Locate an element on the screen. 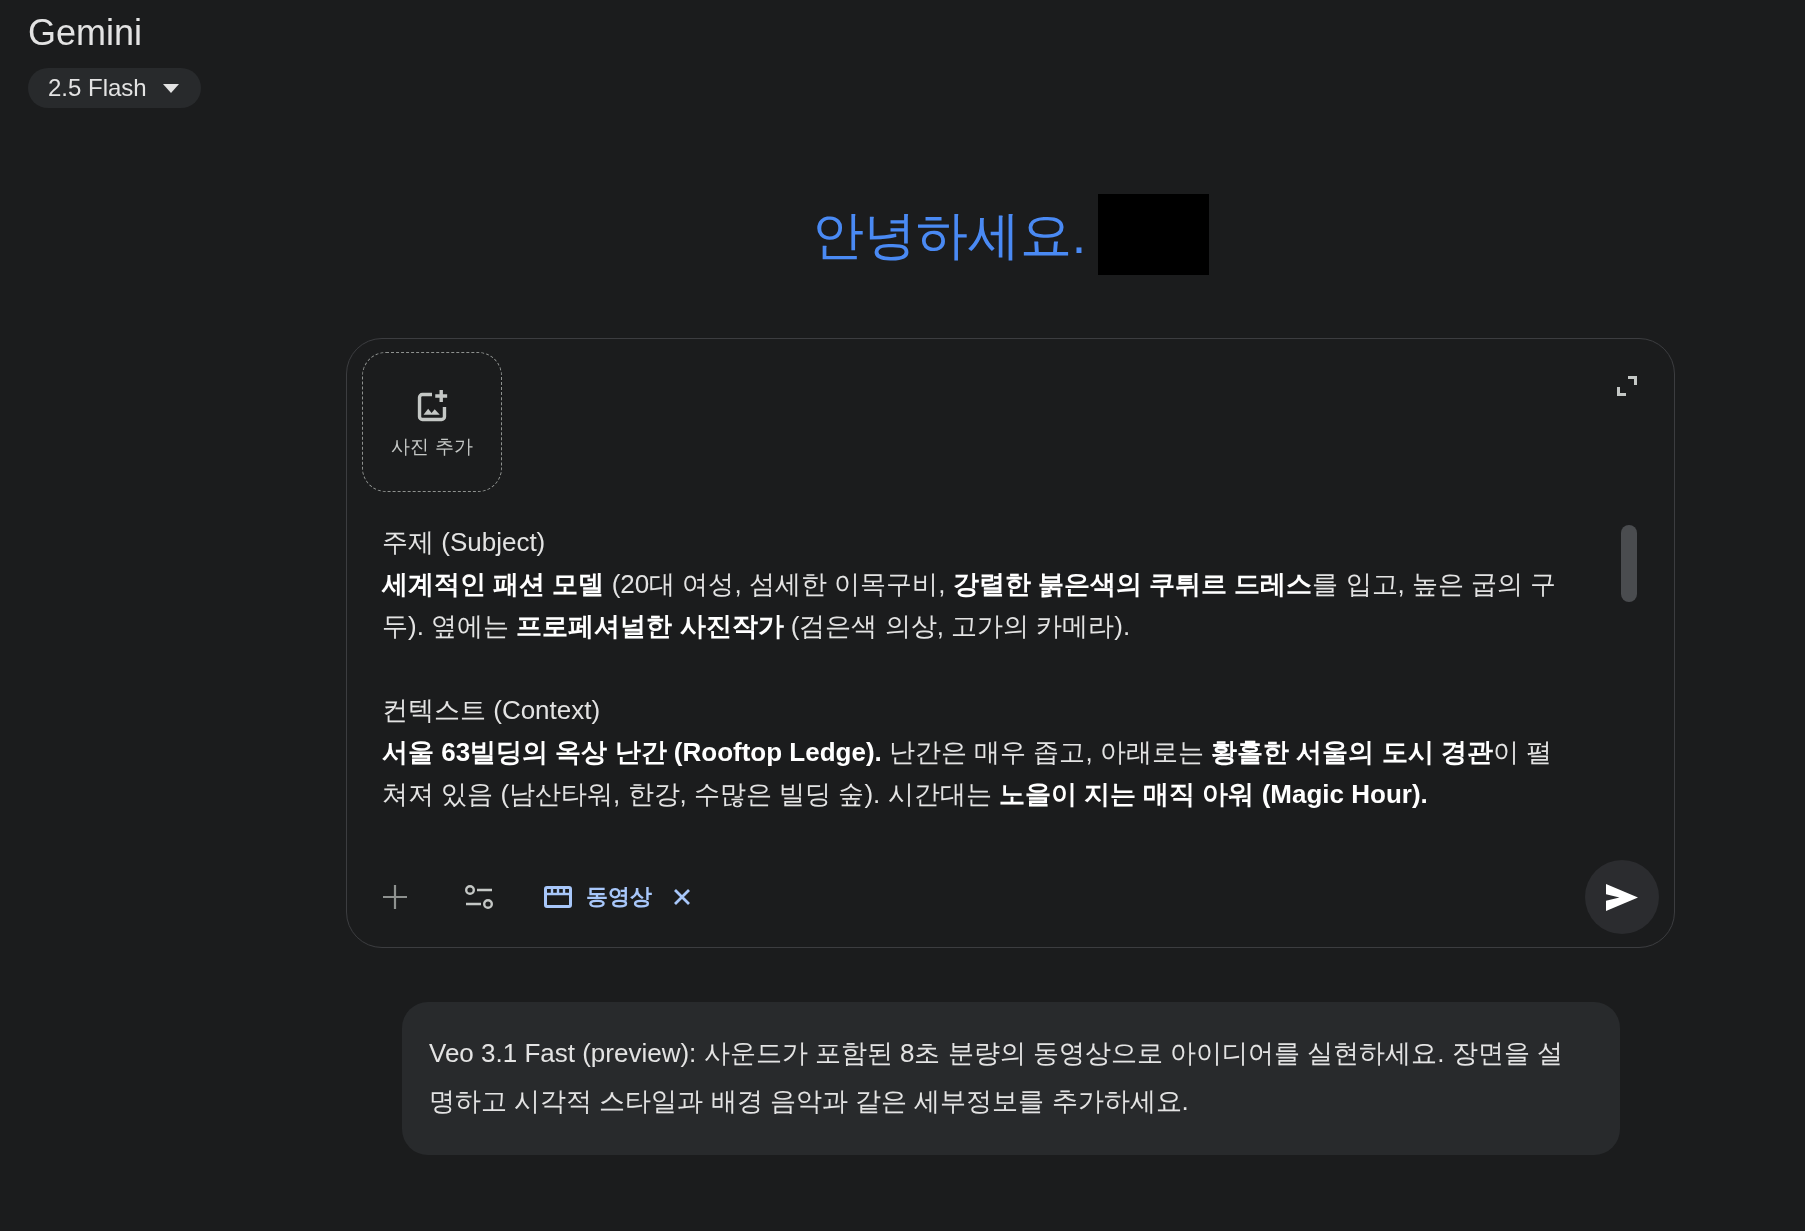 This screenshot has height=1231, width=1805. sliders-icon is located at coordinates (479, 897).